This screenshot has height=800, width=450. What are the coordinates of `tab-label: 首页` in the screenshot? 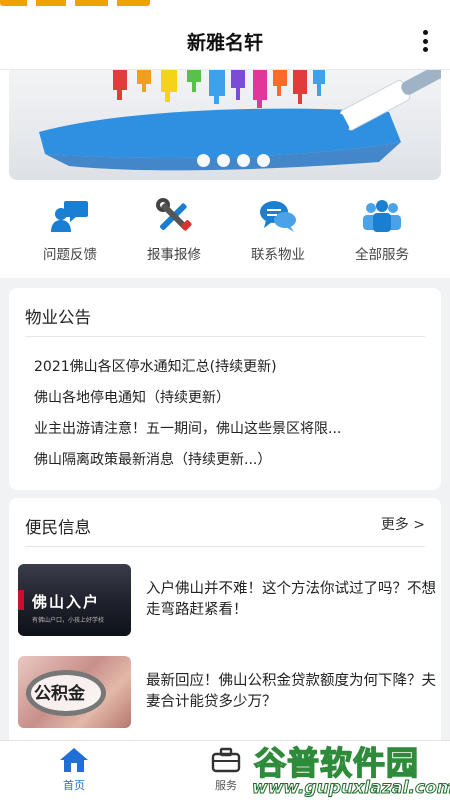 It's located at (74, 785).